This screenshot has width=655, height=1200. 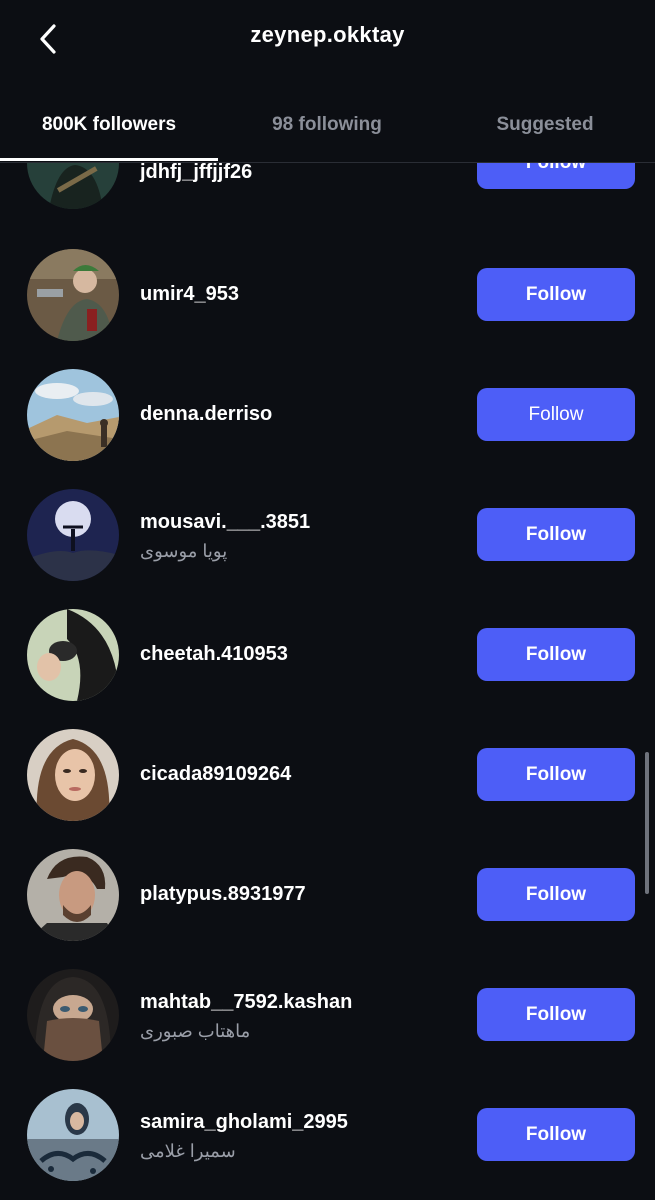 I want to click on header-bar: zeynep.okktay, so click(x=327, y=39).